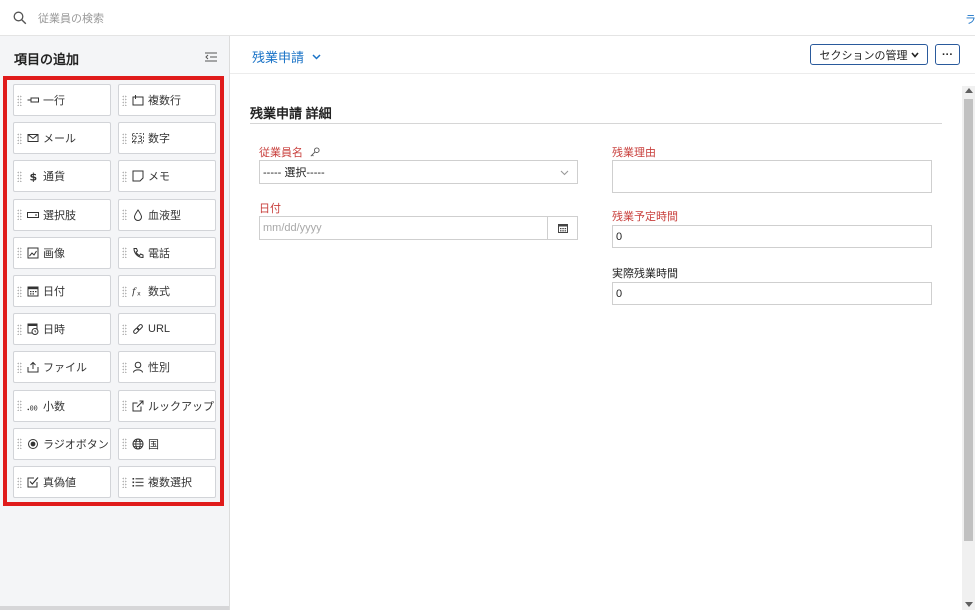 The height and width of the screenshot is (610, 975). I want to click on field-type-button: 性別, so click(167, 367).